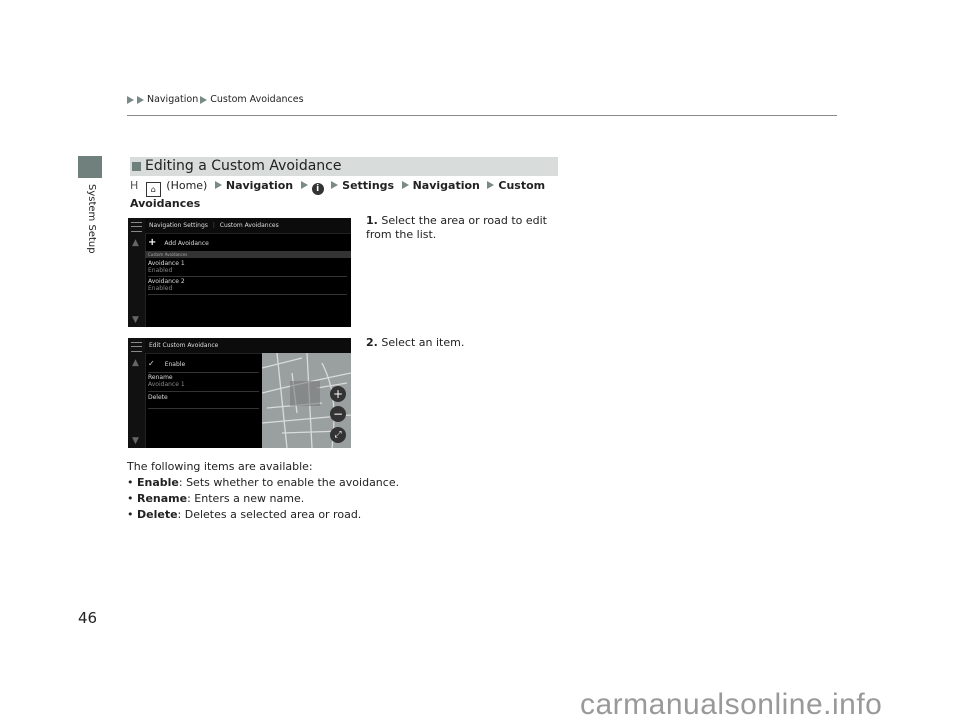 Image resolution: width=960 pixels, height=722 pixels. What do you see at coordinates (203, 364) in the screenshot?
I see `enable-option: ✓ Enable` at bounding box center [203, 364].